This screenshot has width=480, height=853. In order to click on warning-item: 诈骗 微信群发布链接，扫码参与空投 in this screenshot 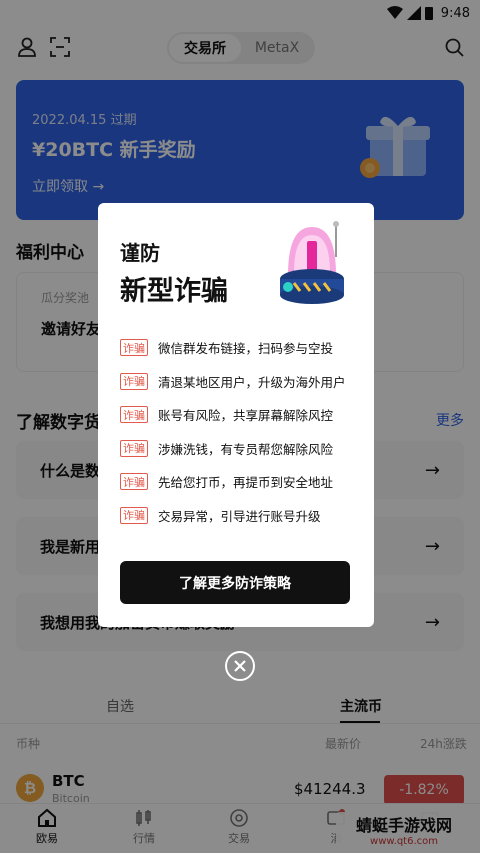, I will do `click(242, 348)`.